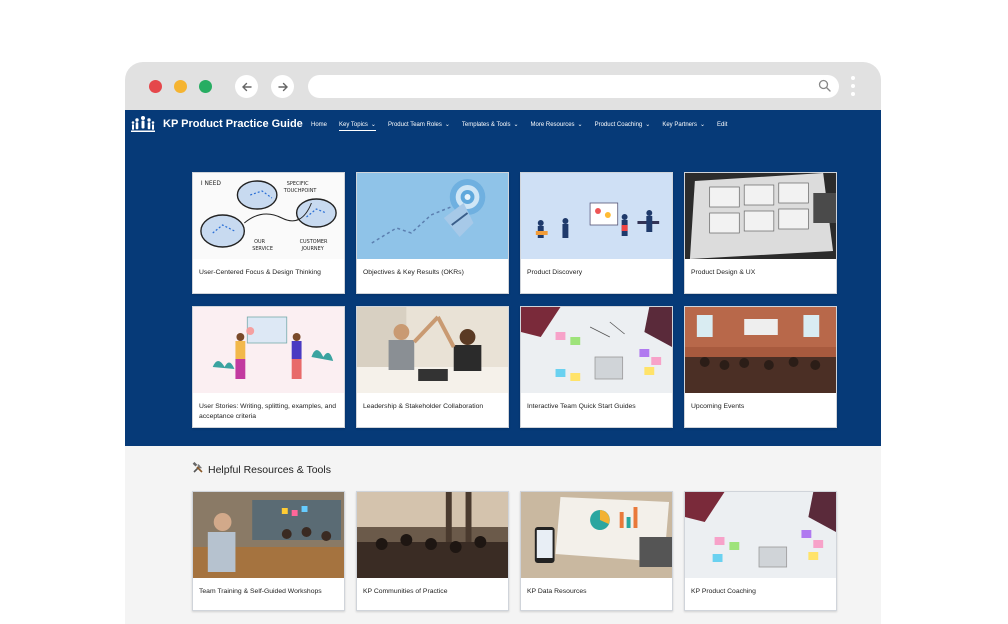  I want to click on svg-text: I NEED, so click(211, 183).